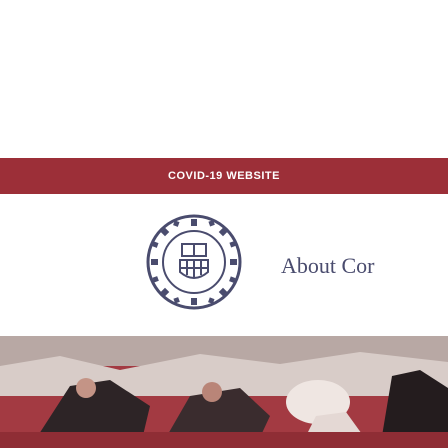 The height and width of the screenshot is (448, 448). I want to click on university-logo, so click(194, 262).